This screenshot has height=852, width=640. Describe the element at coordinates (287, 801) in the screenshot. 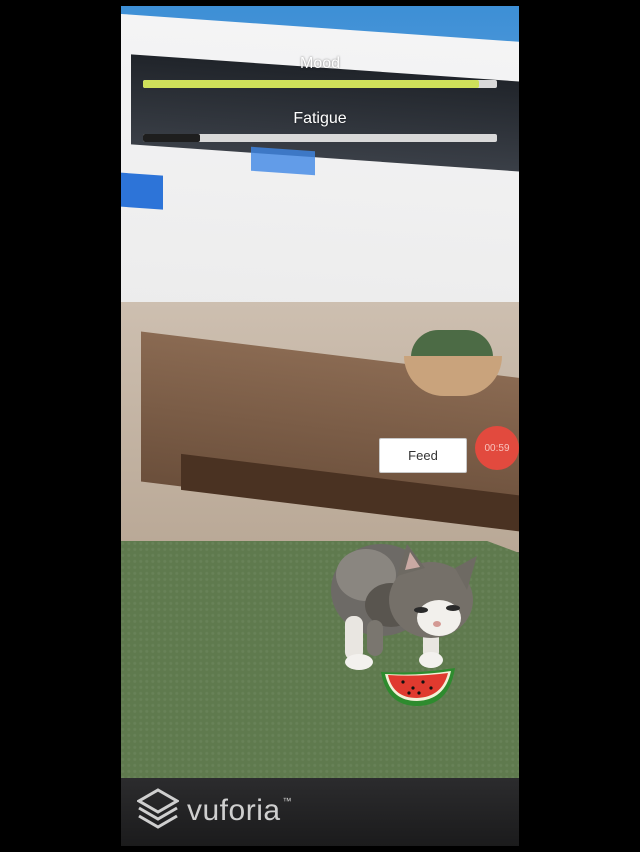

I see `trademark-symbol: ™` at that location.